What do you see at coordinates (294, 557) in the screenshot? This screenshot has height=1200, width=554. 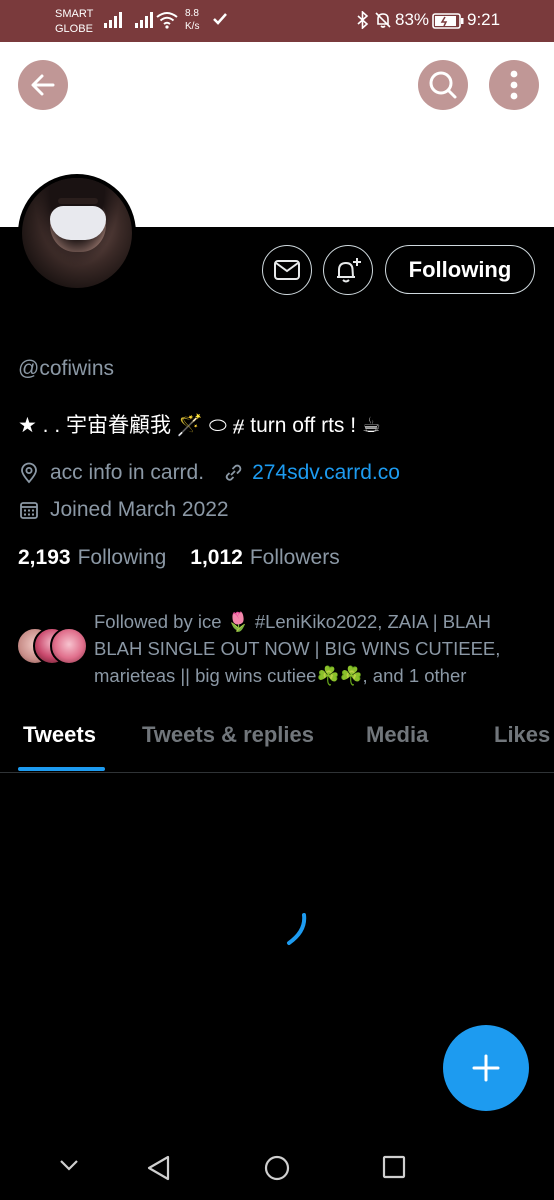 I see `followers-label: Followers` at bounding box center [294, 557].